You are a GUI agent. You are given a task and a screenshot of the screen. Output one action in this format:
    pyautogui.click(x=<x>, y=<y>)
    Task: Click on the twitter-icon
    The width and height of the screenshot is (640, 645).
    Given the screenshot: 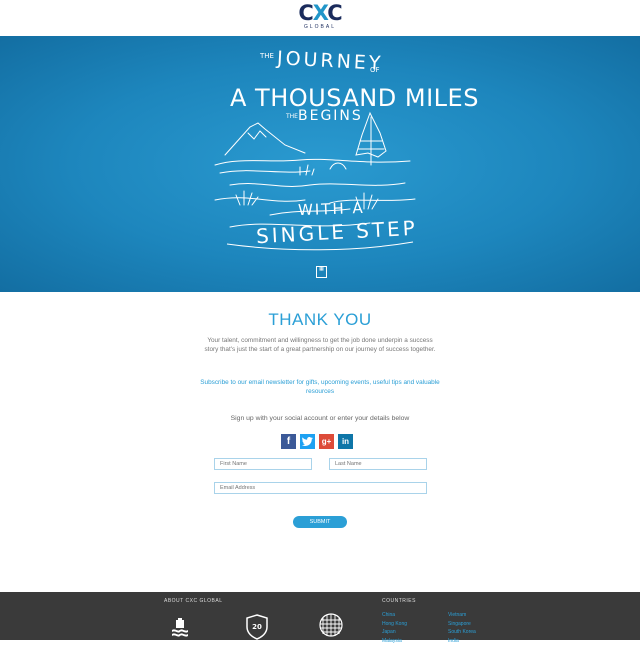 What is the action you would take?
    pyautogui.click(x=307, y=441)
    